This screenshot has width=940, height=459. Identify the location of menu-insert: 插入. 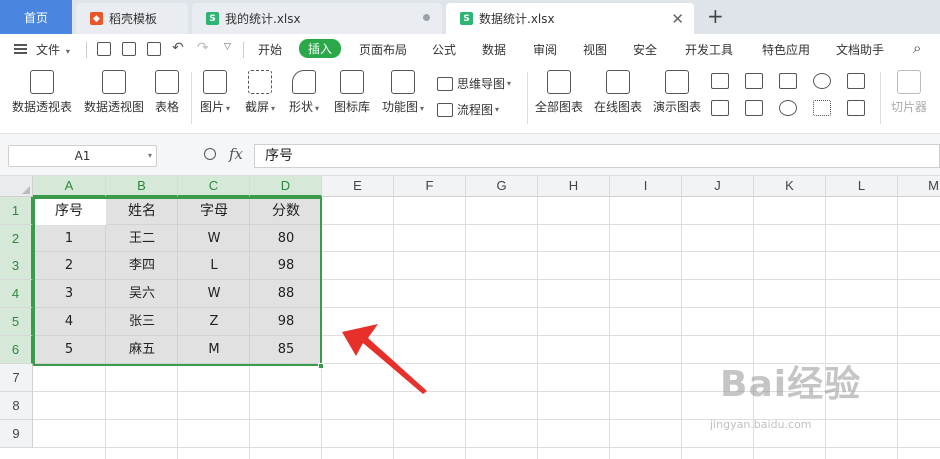
(320, 48).